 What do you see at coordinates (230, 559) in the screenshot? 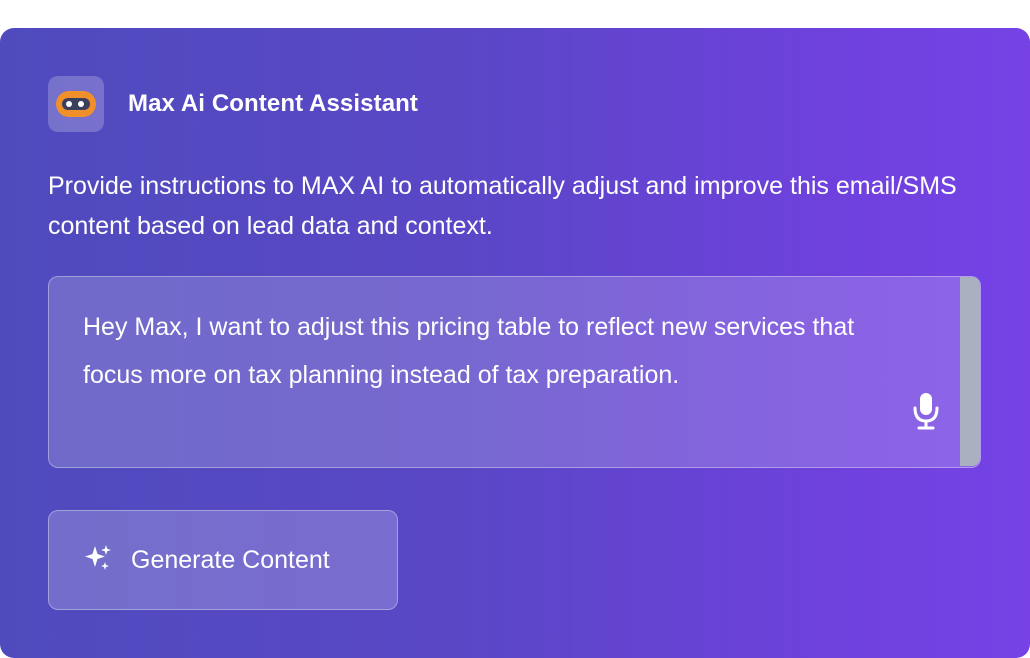
I see `generate-content-label: Generate Content` at bounding box center [230, 559].